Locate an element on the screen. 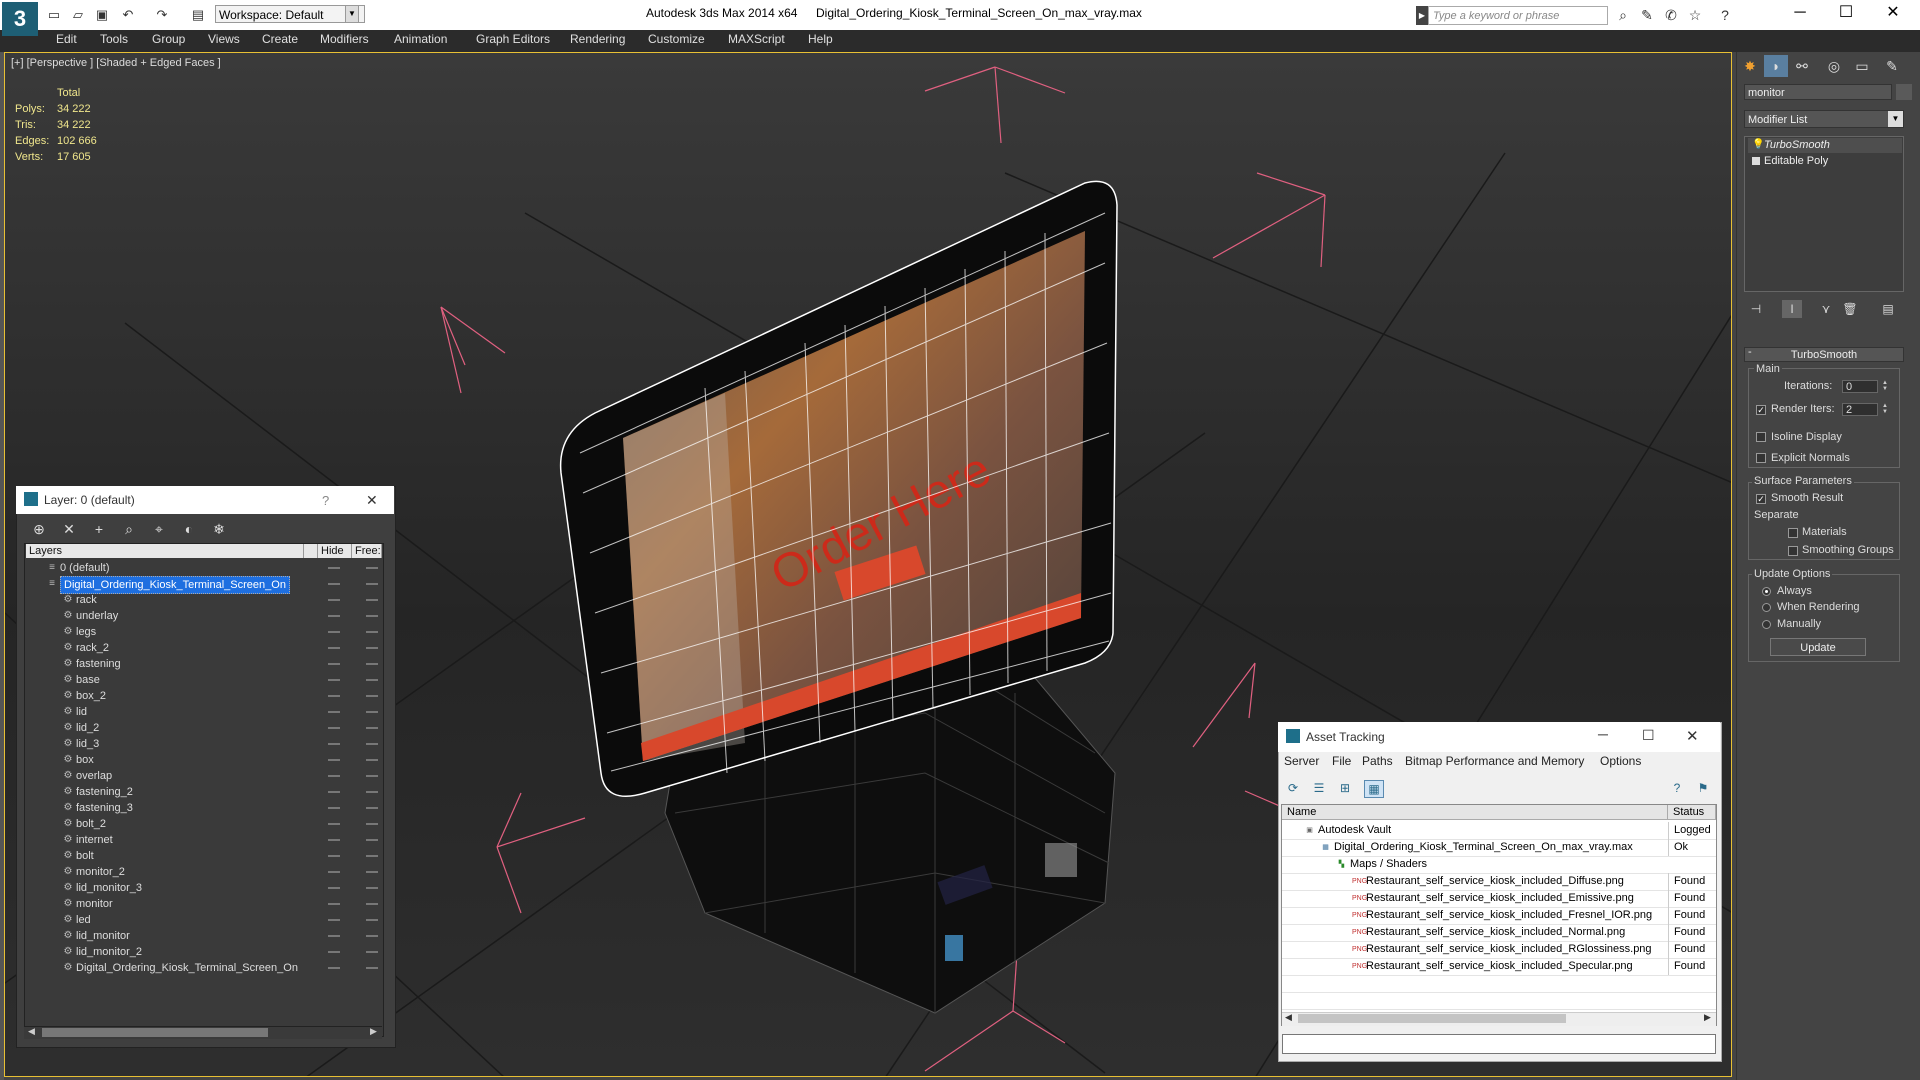 The height and width of the screenshot is (1080, 1920). menu-help: Help is located at coordinates (820, 39).